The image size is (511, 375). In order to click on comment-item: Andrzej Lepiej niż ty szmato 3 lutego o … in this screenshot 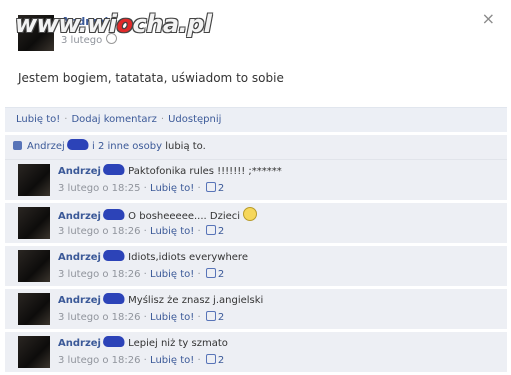, I will do `click(256, 352)`.